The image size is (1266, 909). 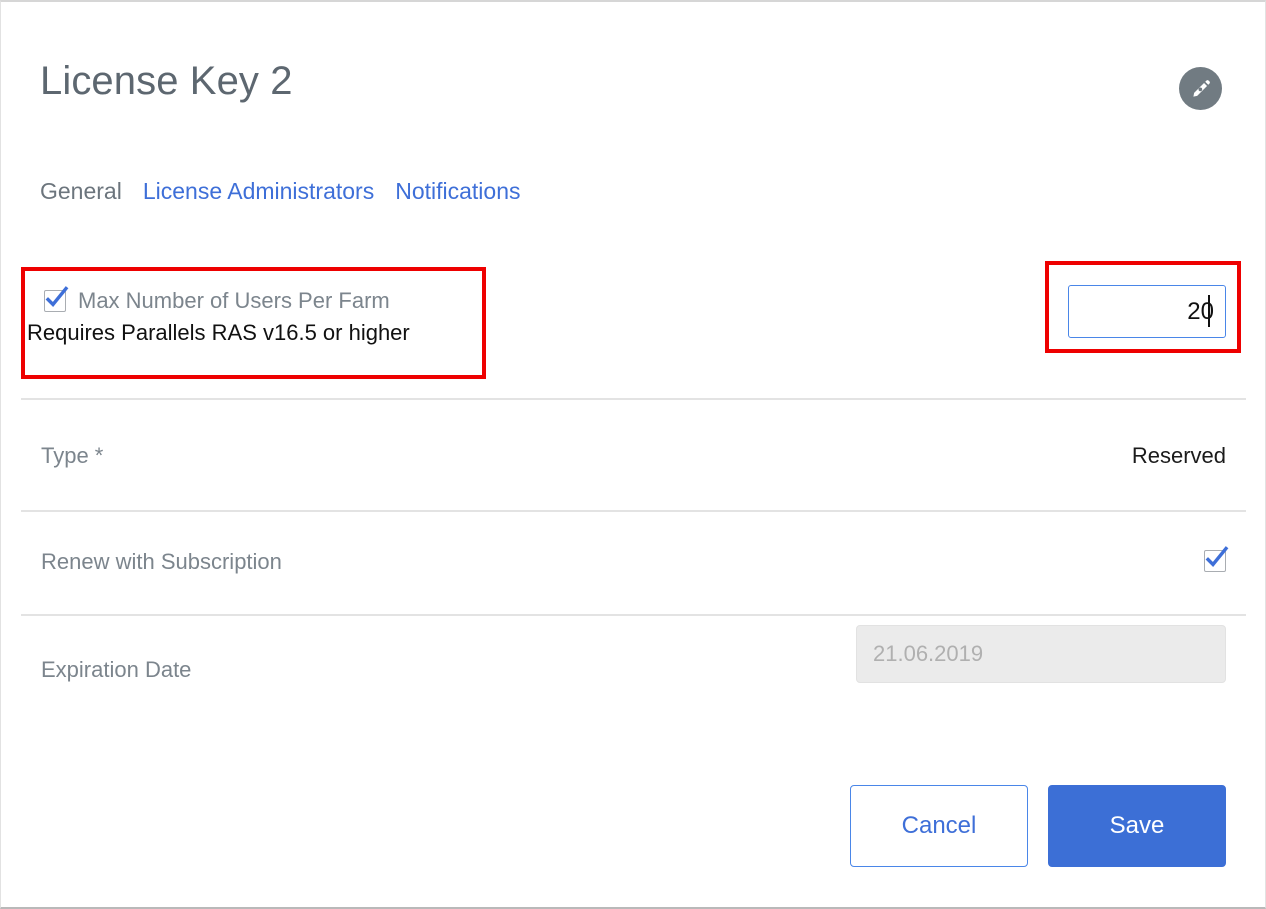 I want to click on tab-license-administrators: License Administrators, so click(x=258, y=192).